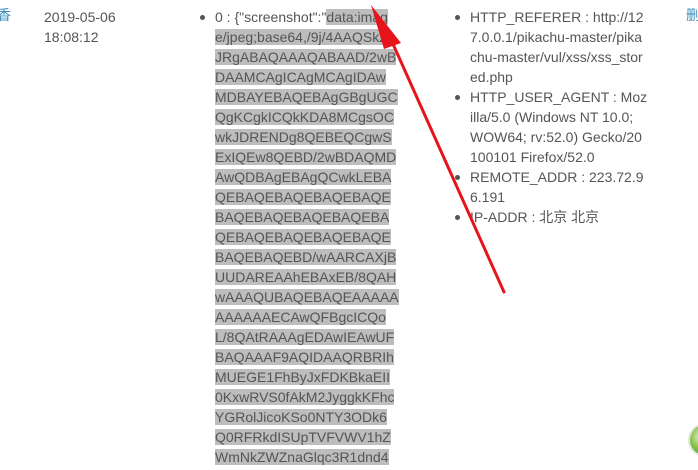 Image resolution: width=698 pixels, height=470 pixels. Describe the element at coordinates (357, 17) in the screenshot. I see `data-line: data:imag` at that location.